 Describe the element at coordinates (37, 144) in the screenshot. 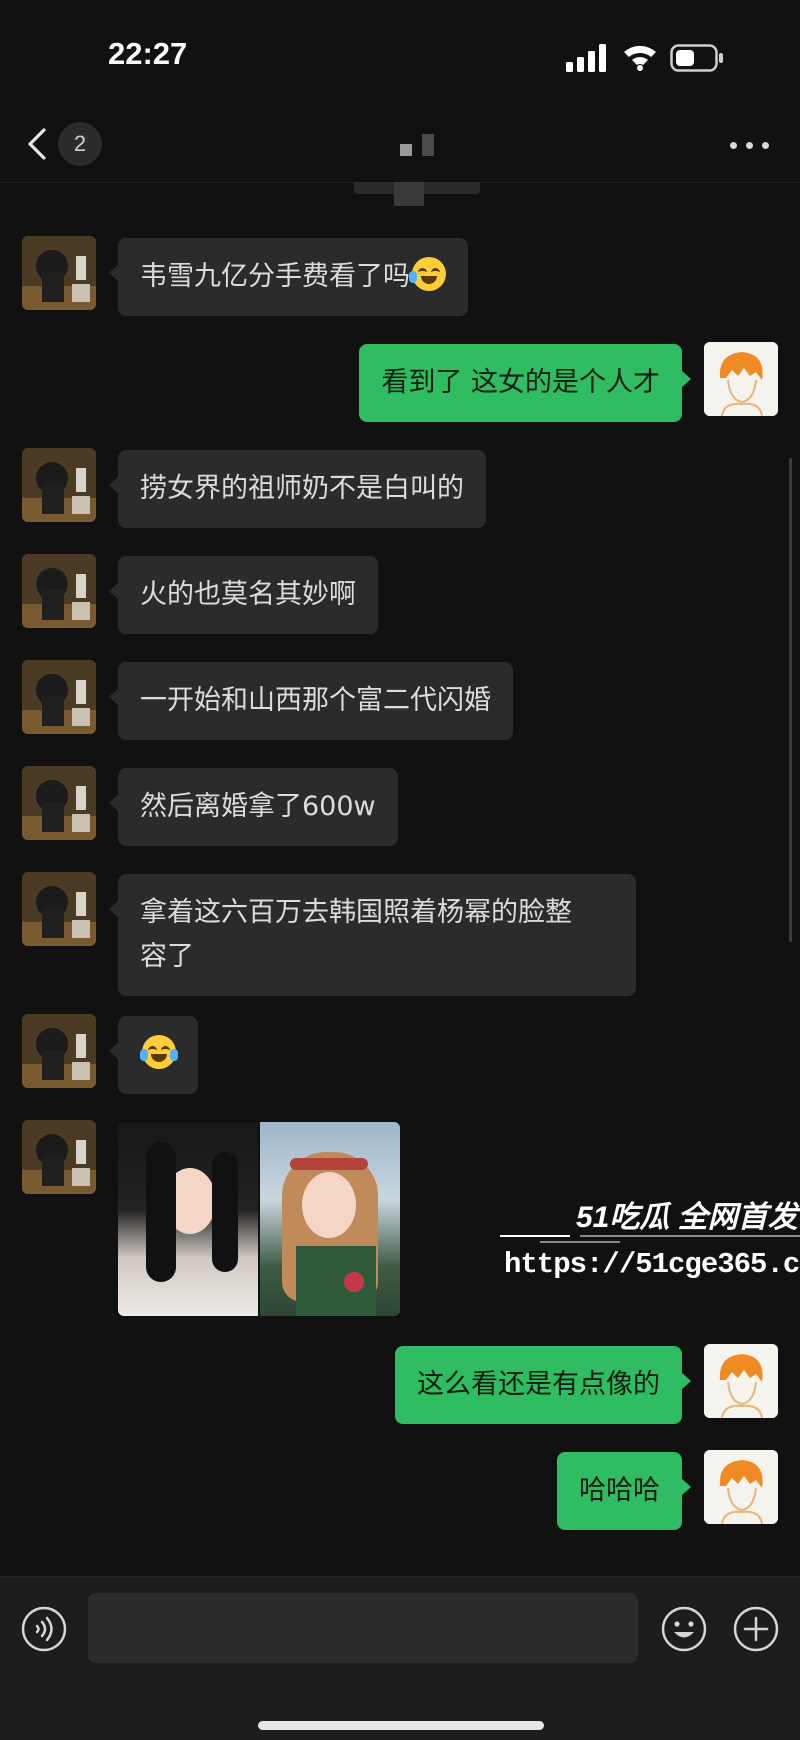

I see `back-chevron-icon` at that location.